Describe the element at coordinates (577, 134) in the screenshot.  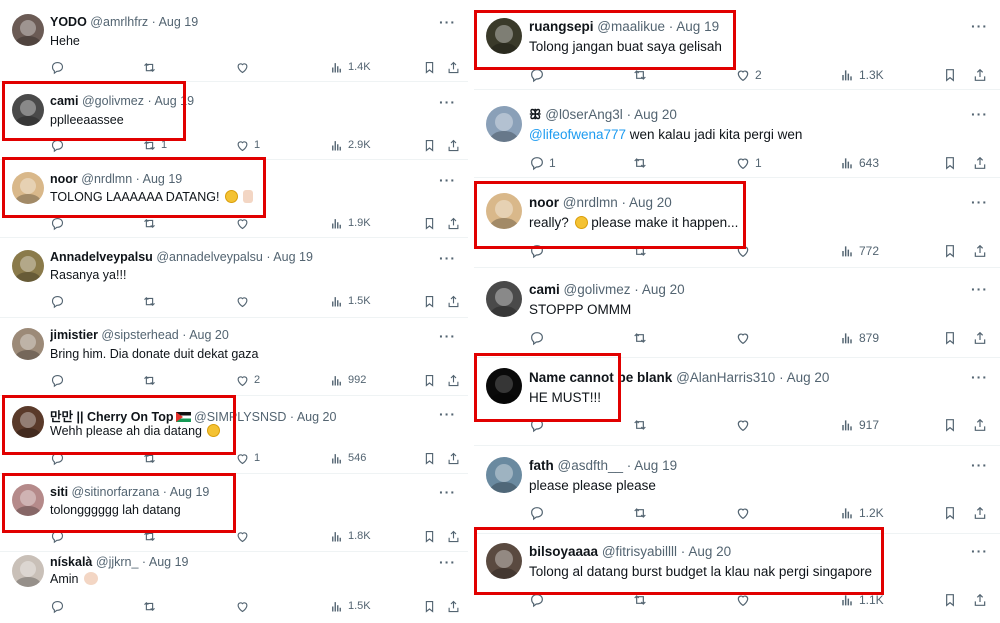
I see `mention-link: @lifeofwena777` at that location.